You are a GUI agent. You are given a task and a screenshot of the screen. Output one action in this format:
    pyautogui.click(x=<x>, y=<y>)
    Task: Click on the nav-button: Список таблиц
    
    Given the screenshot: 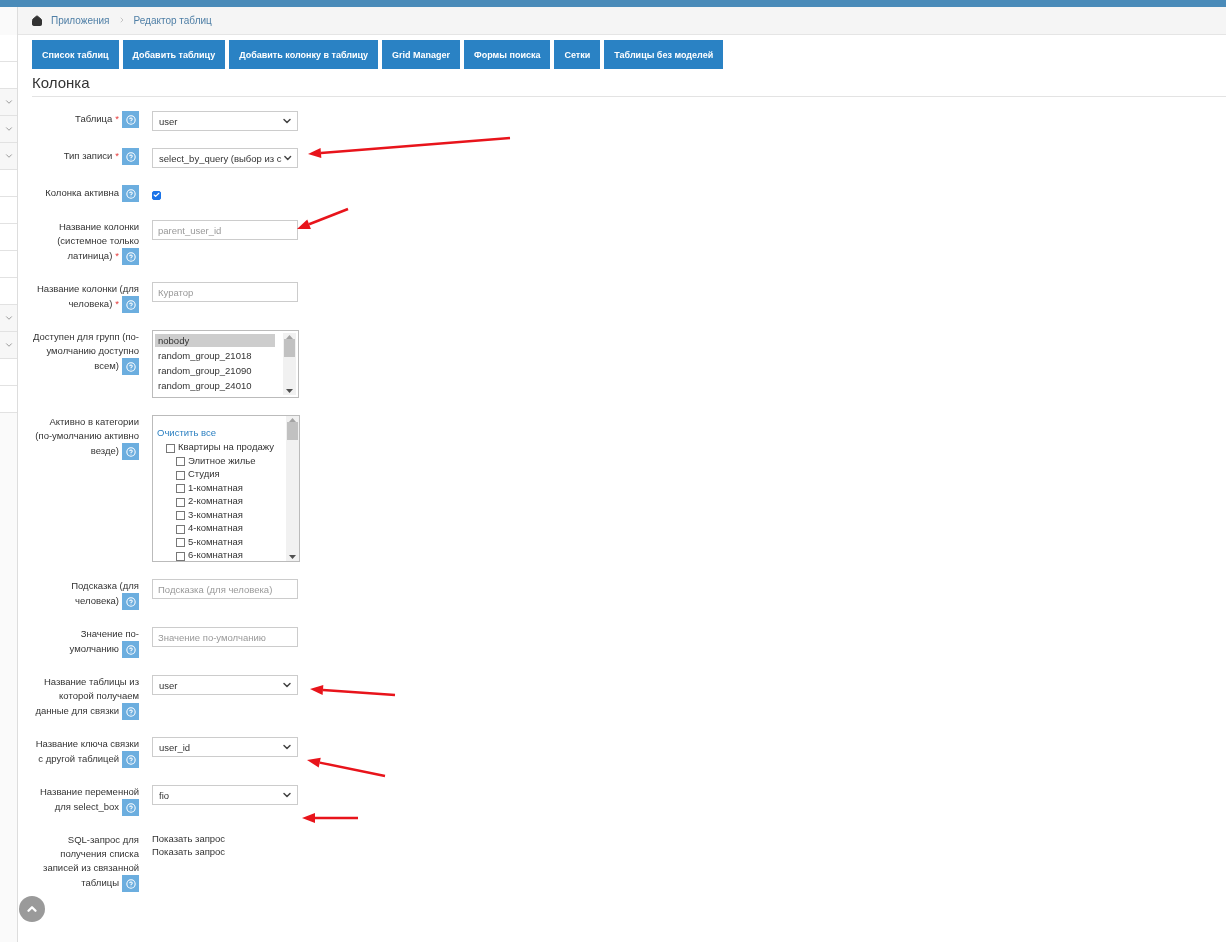 What is the action you would take?
    pyautogui.click(x=75, y=54)
    